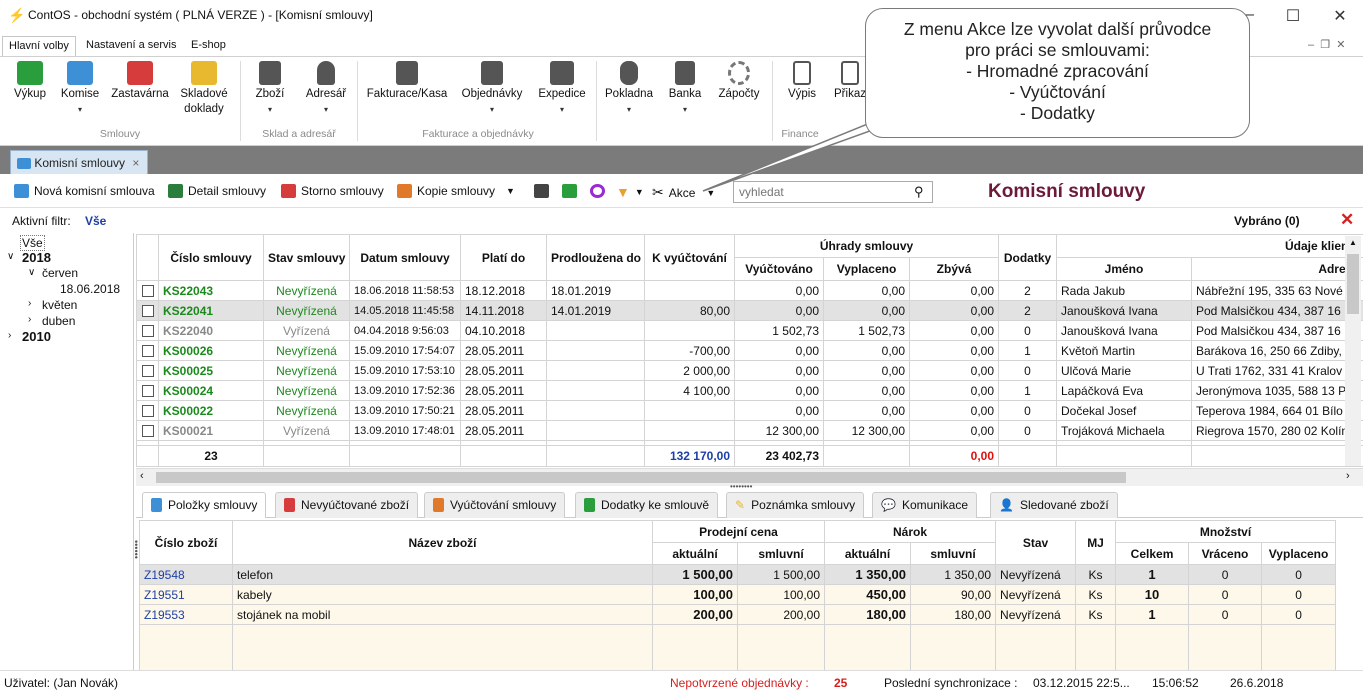 Image resolution: width=1363 pixels, height=693 pixels. I want to click on tree-item-cerven: červen, so click(60, 273).